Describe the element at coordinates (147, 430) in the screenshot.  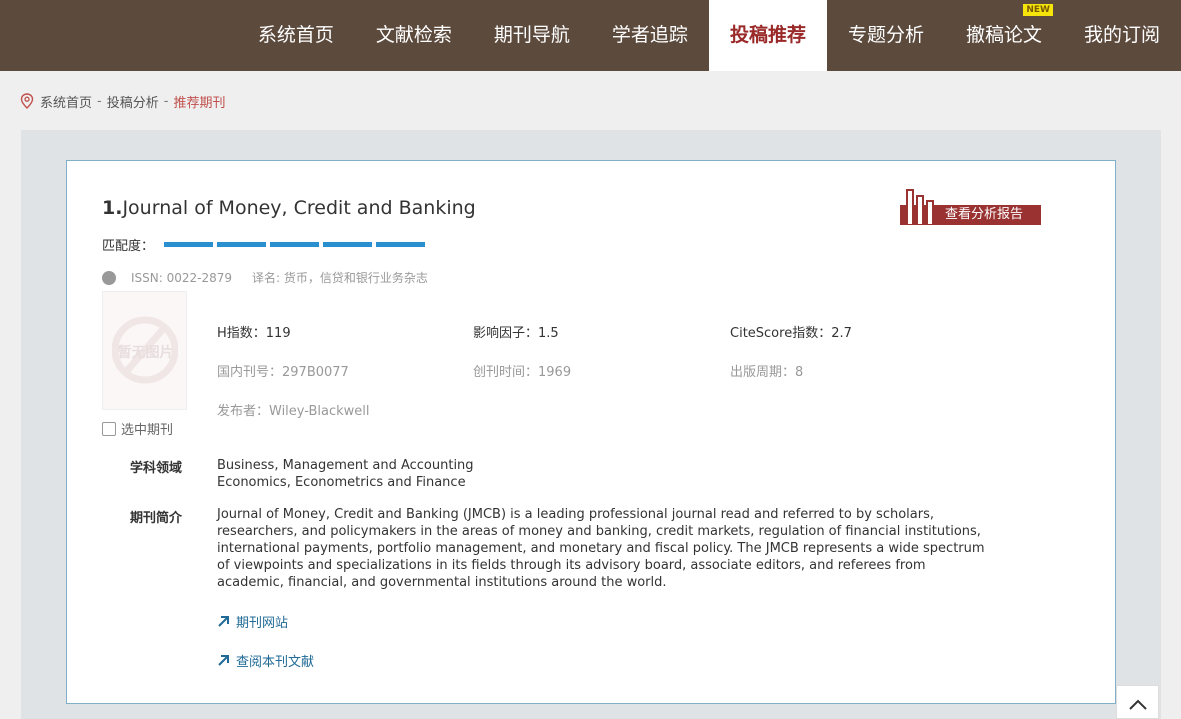
I see `select-journal-label: 选中期刊` at that location.